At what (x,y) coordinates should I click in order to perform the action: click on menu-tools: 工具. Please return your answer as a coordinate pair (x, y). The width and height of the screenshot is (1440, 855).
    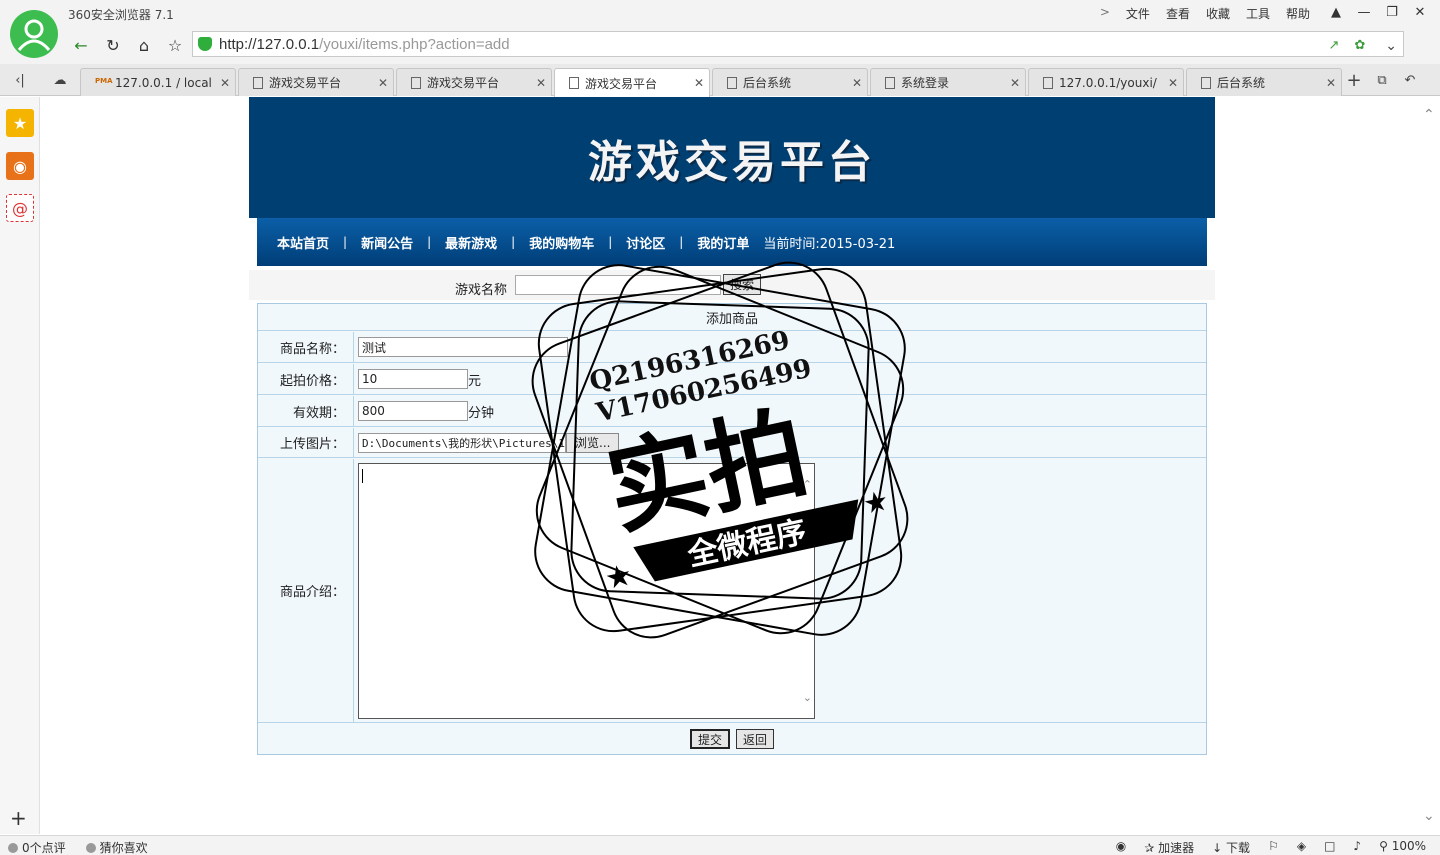
    Looking at the image, I should click on (1258, 13).